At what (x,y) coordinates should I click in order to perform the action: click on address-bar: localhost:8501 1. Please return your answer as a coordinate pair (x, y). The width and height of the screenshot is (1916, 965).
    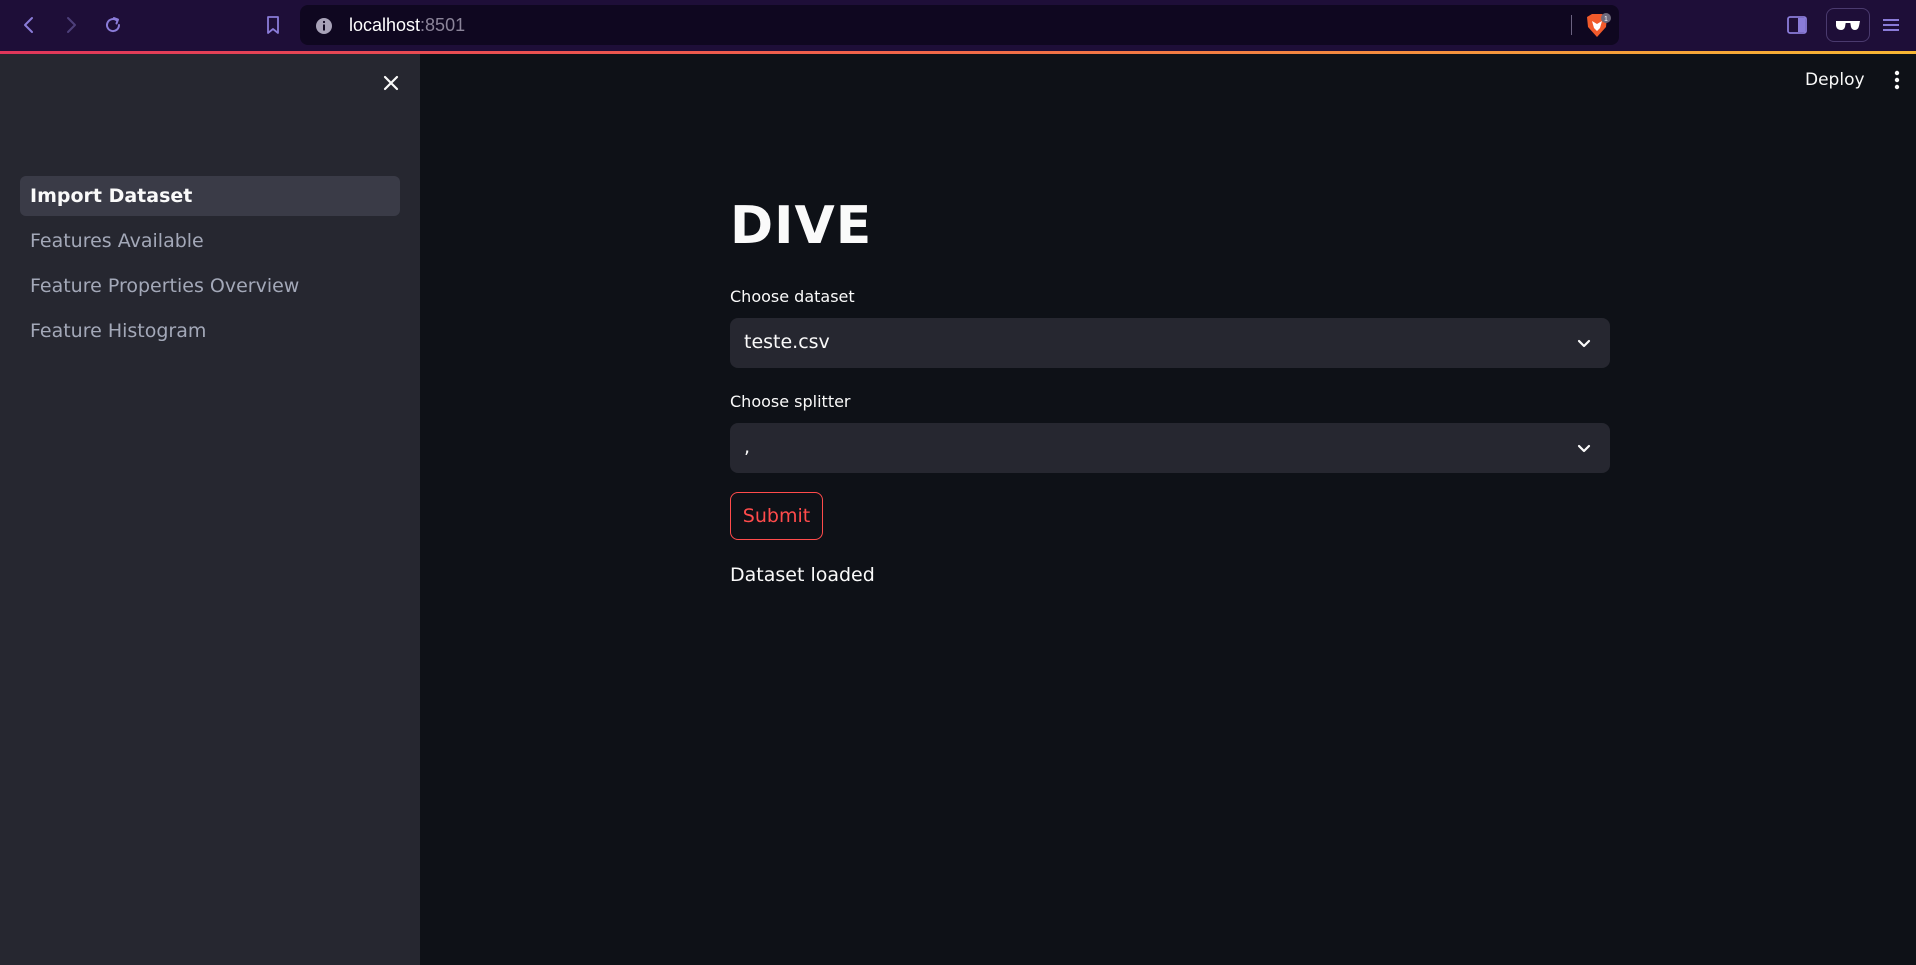
    Looking at the image, I should click on (959, 25).